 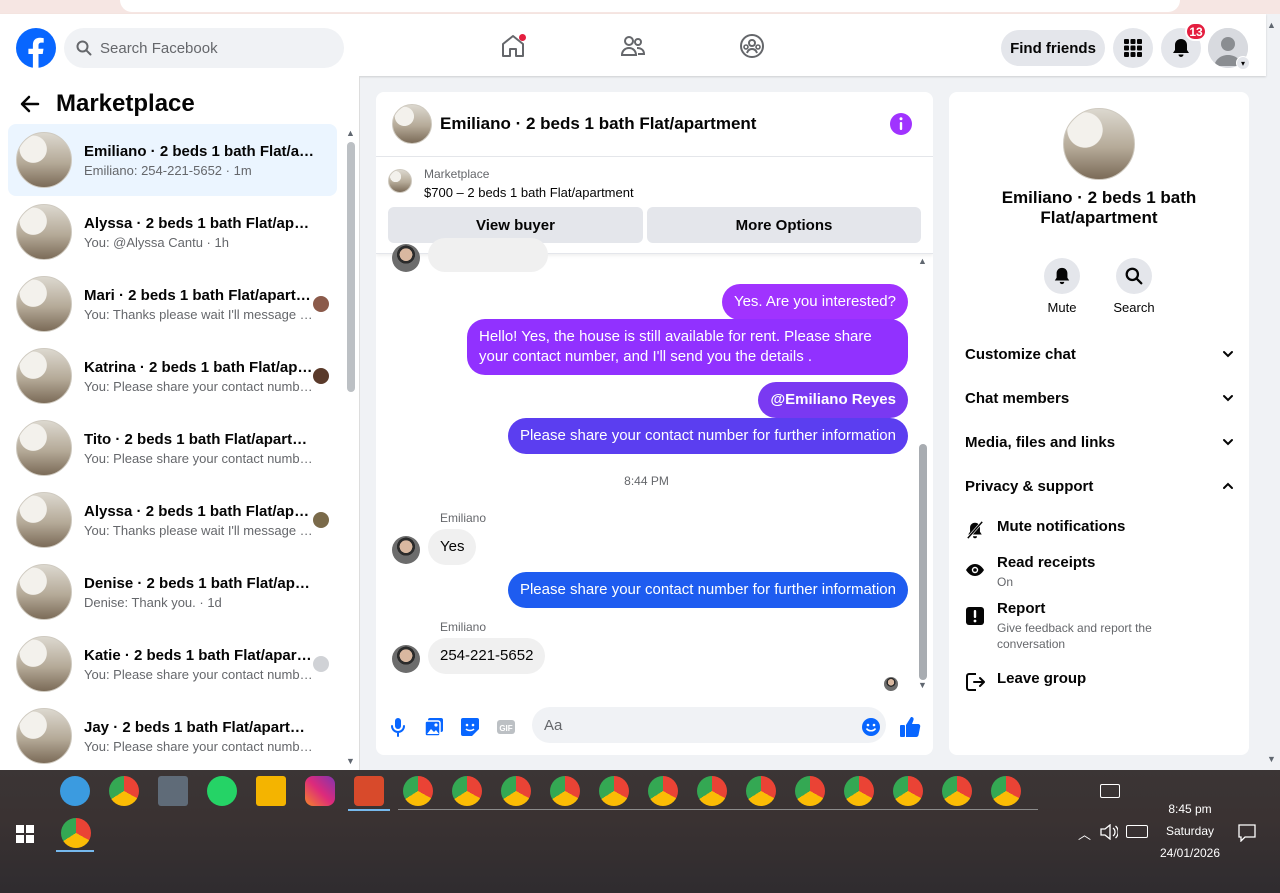 What do you see at coordinates (1053, 48) in the screenshot?
I see `find-friends-button: Find friends` at bounding box center [1053, 48].